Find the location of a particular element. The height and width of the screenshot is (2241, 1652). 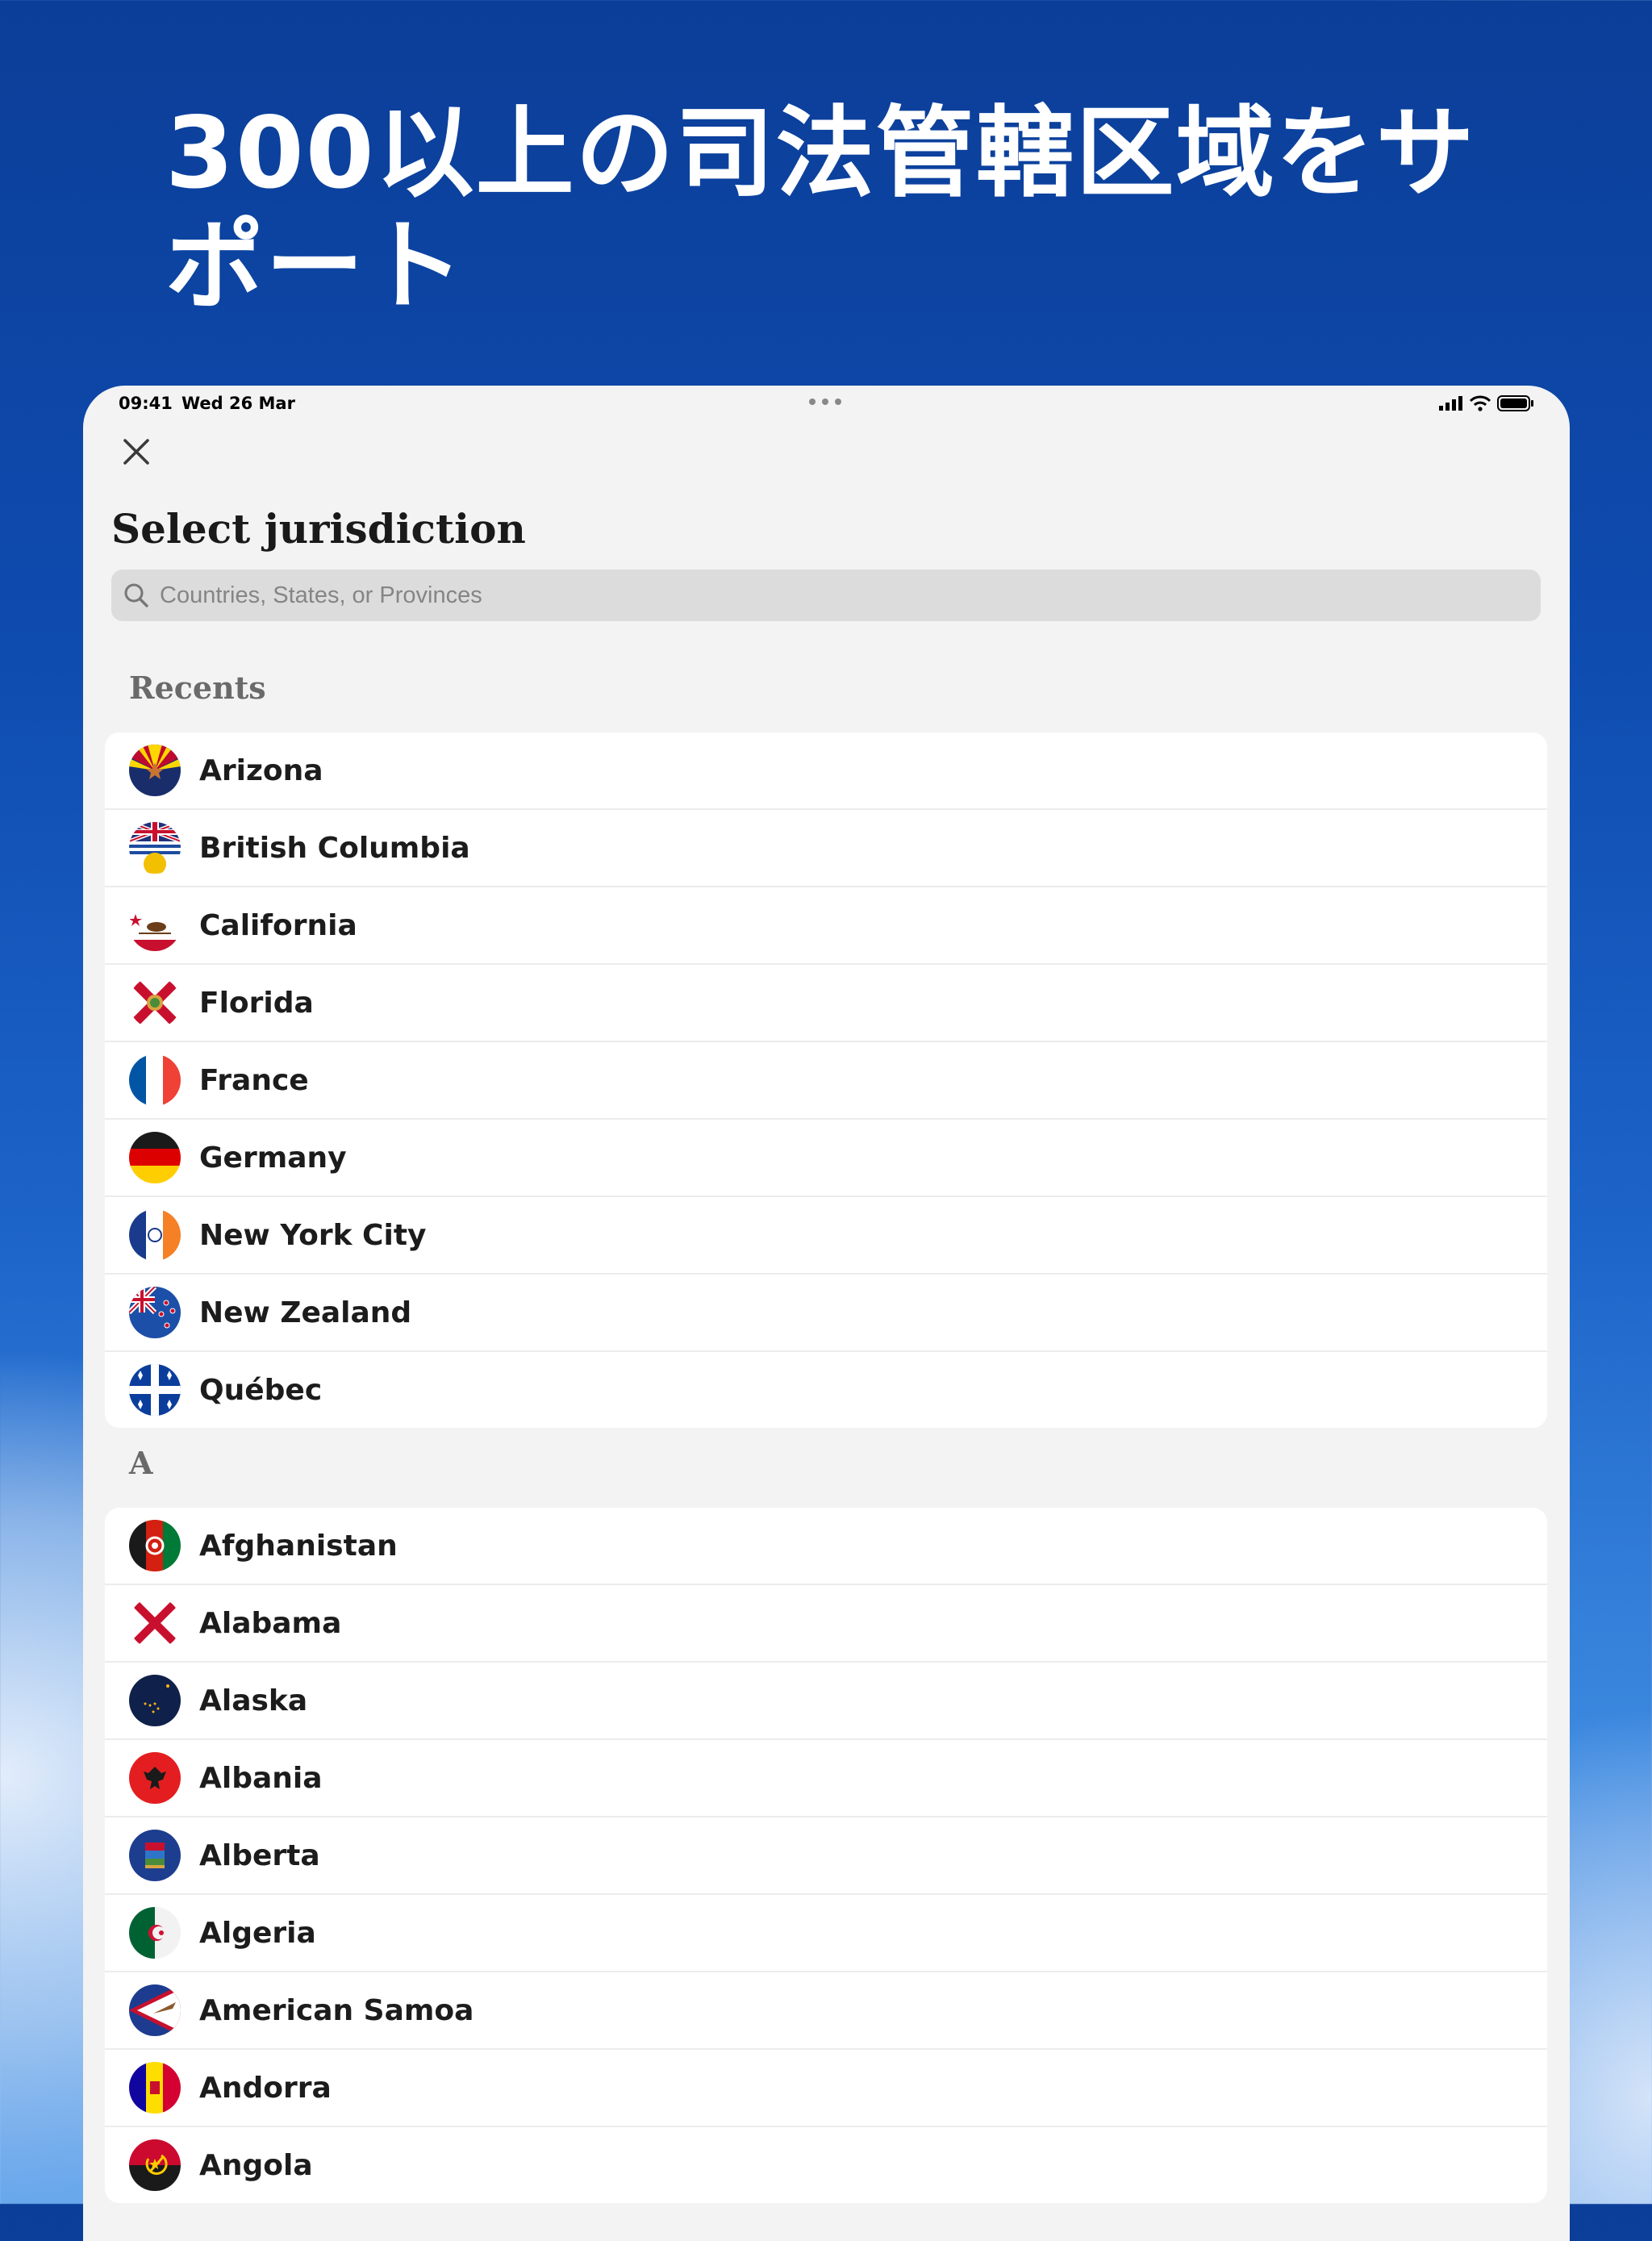

list-item: New Zealand is located at coordinates (826, 1312).